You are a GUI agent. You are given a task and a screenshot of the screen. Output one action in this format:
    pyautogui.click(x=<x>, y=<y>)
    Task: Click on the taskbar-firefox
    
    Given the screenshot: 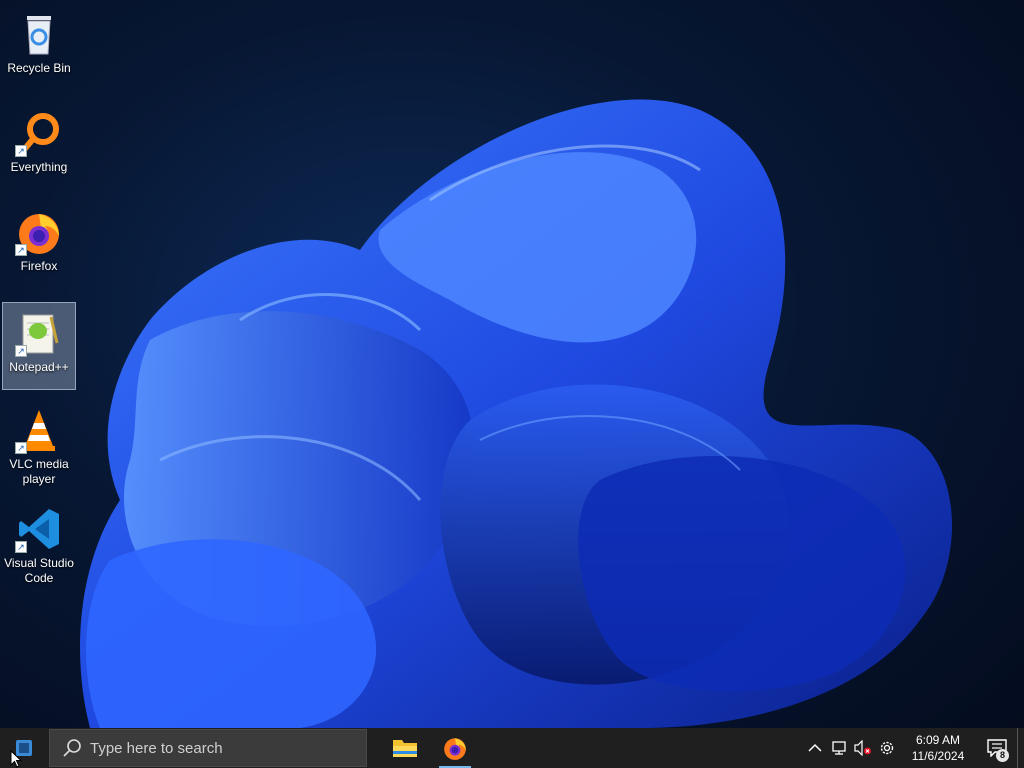 What is the action you would take?
    pyautogui.click(x=455, y=748)
    